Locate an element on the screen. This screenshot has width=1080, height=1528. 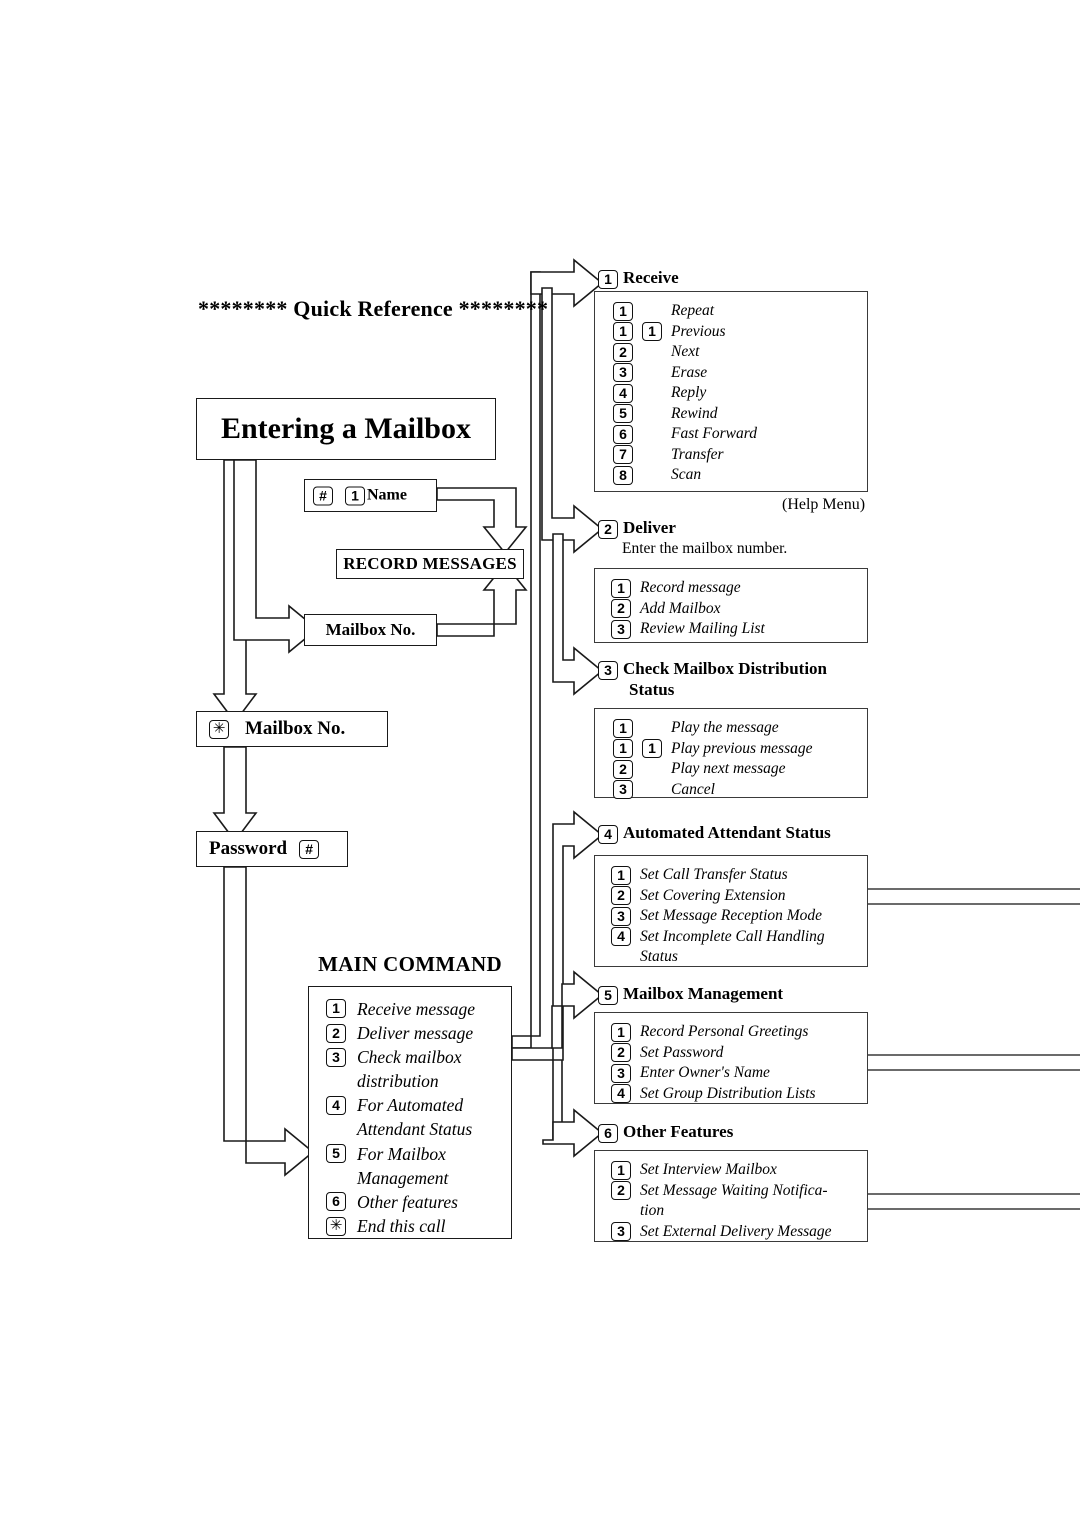
star-key-icon: ✳ is located at coordinates (219, 730).